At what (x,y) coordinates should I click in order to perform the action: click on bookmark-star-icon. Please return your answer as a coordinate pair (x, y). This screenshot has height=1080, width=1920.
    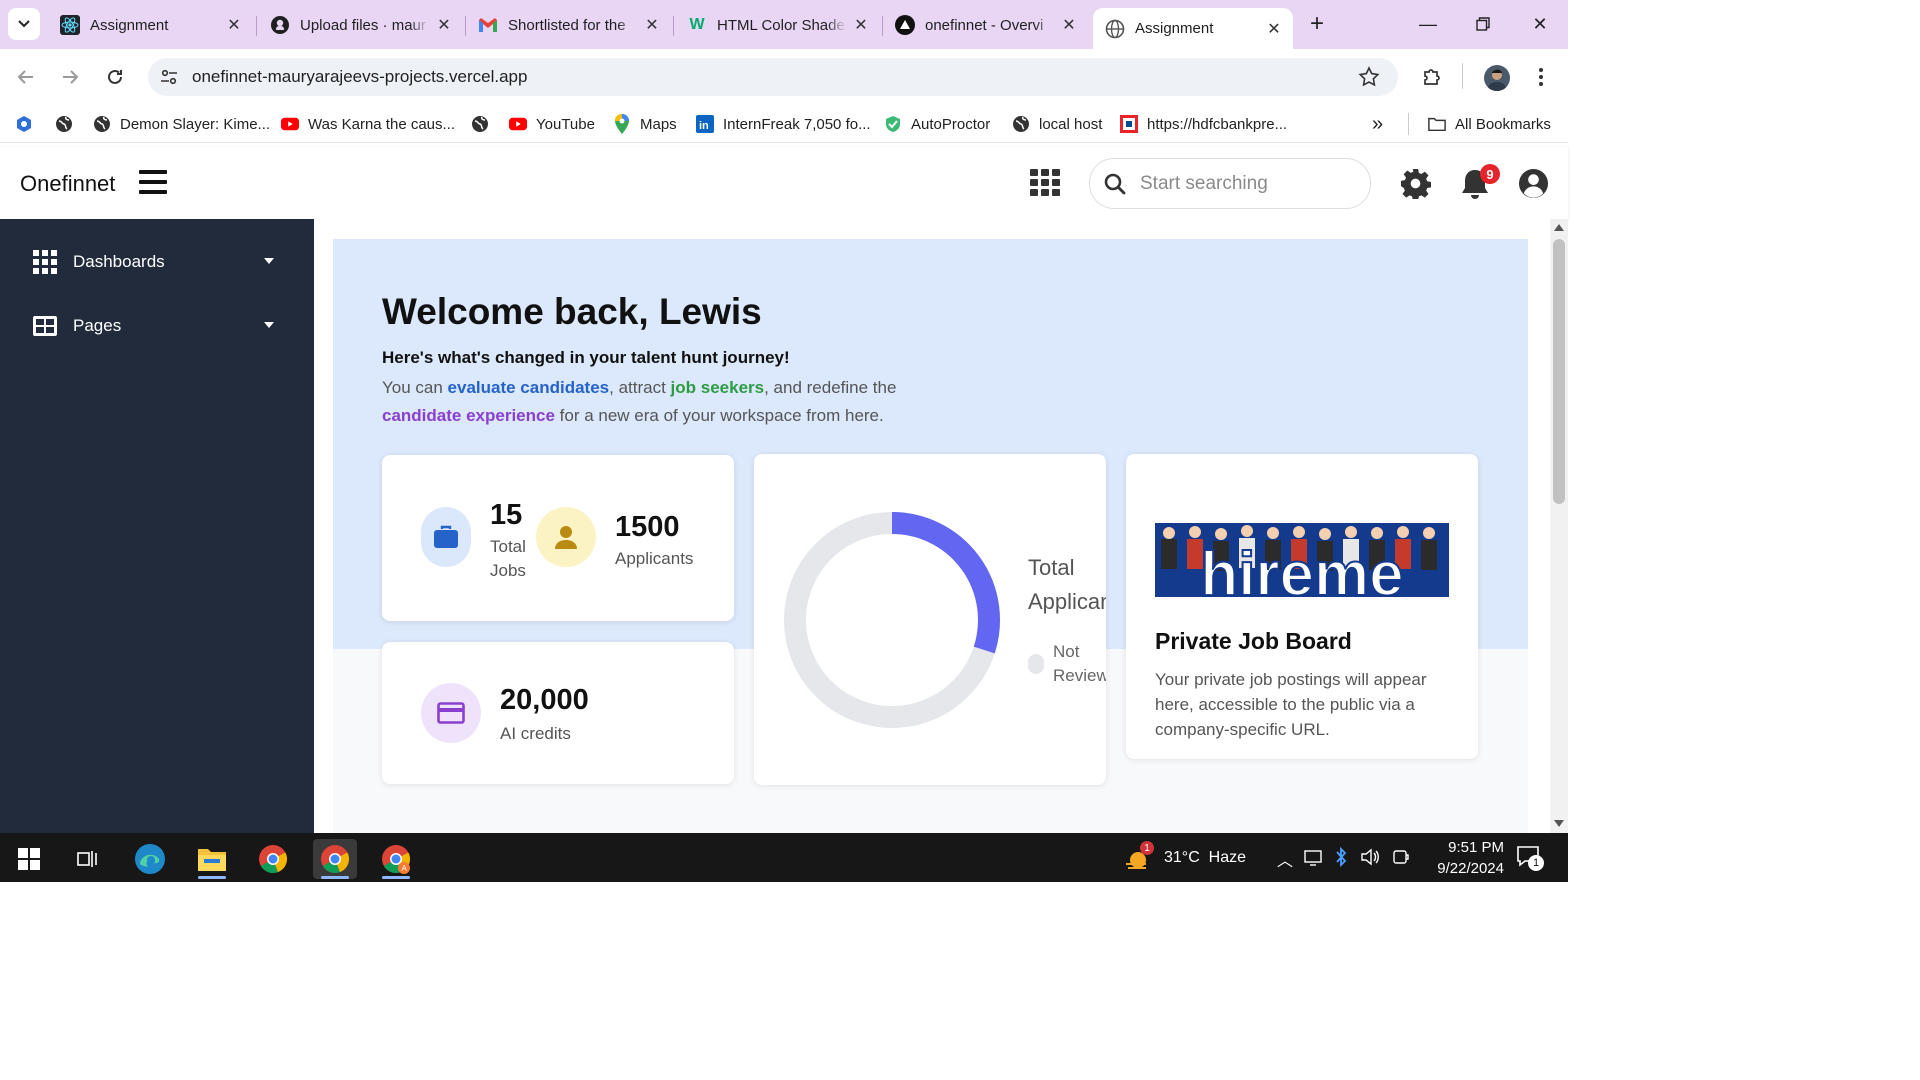
    Looking at the image, I should click on (1369, 79).